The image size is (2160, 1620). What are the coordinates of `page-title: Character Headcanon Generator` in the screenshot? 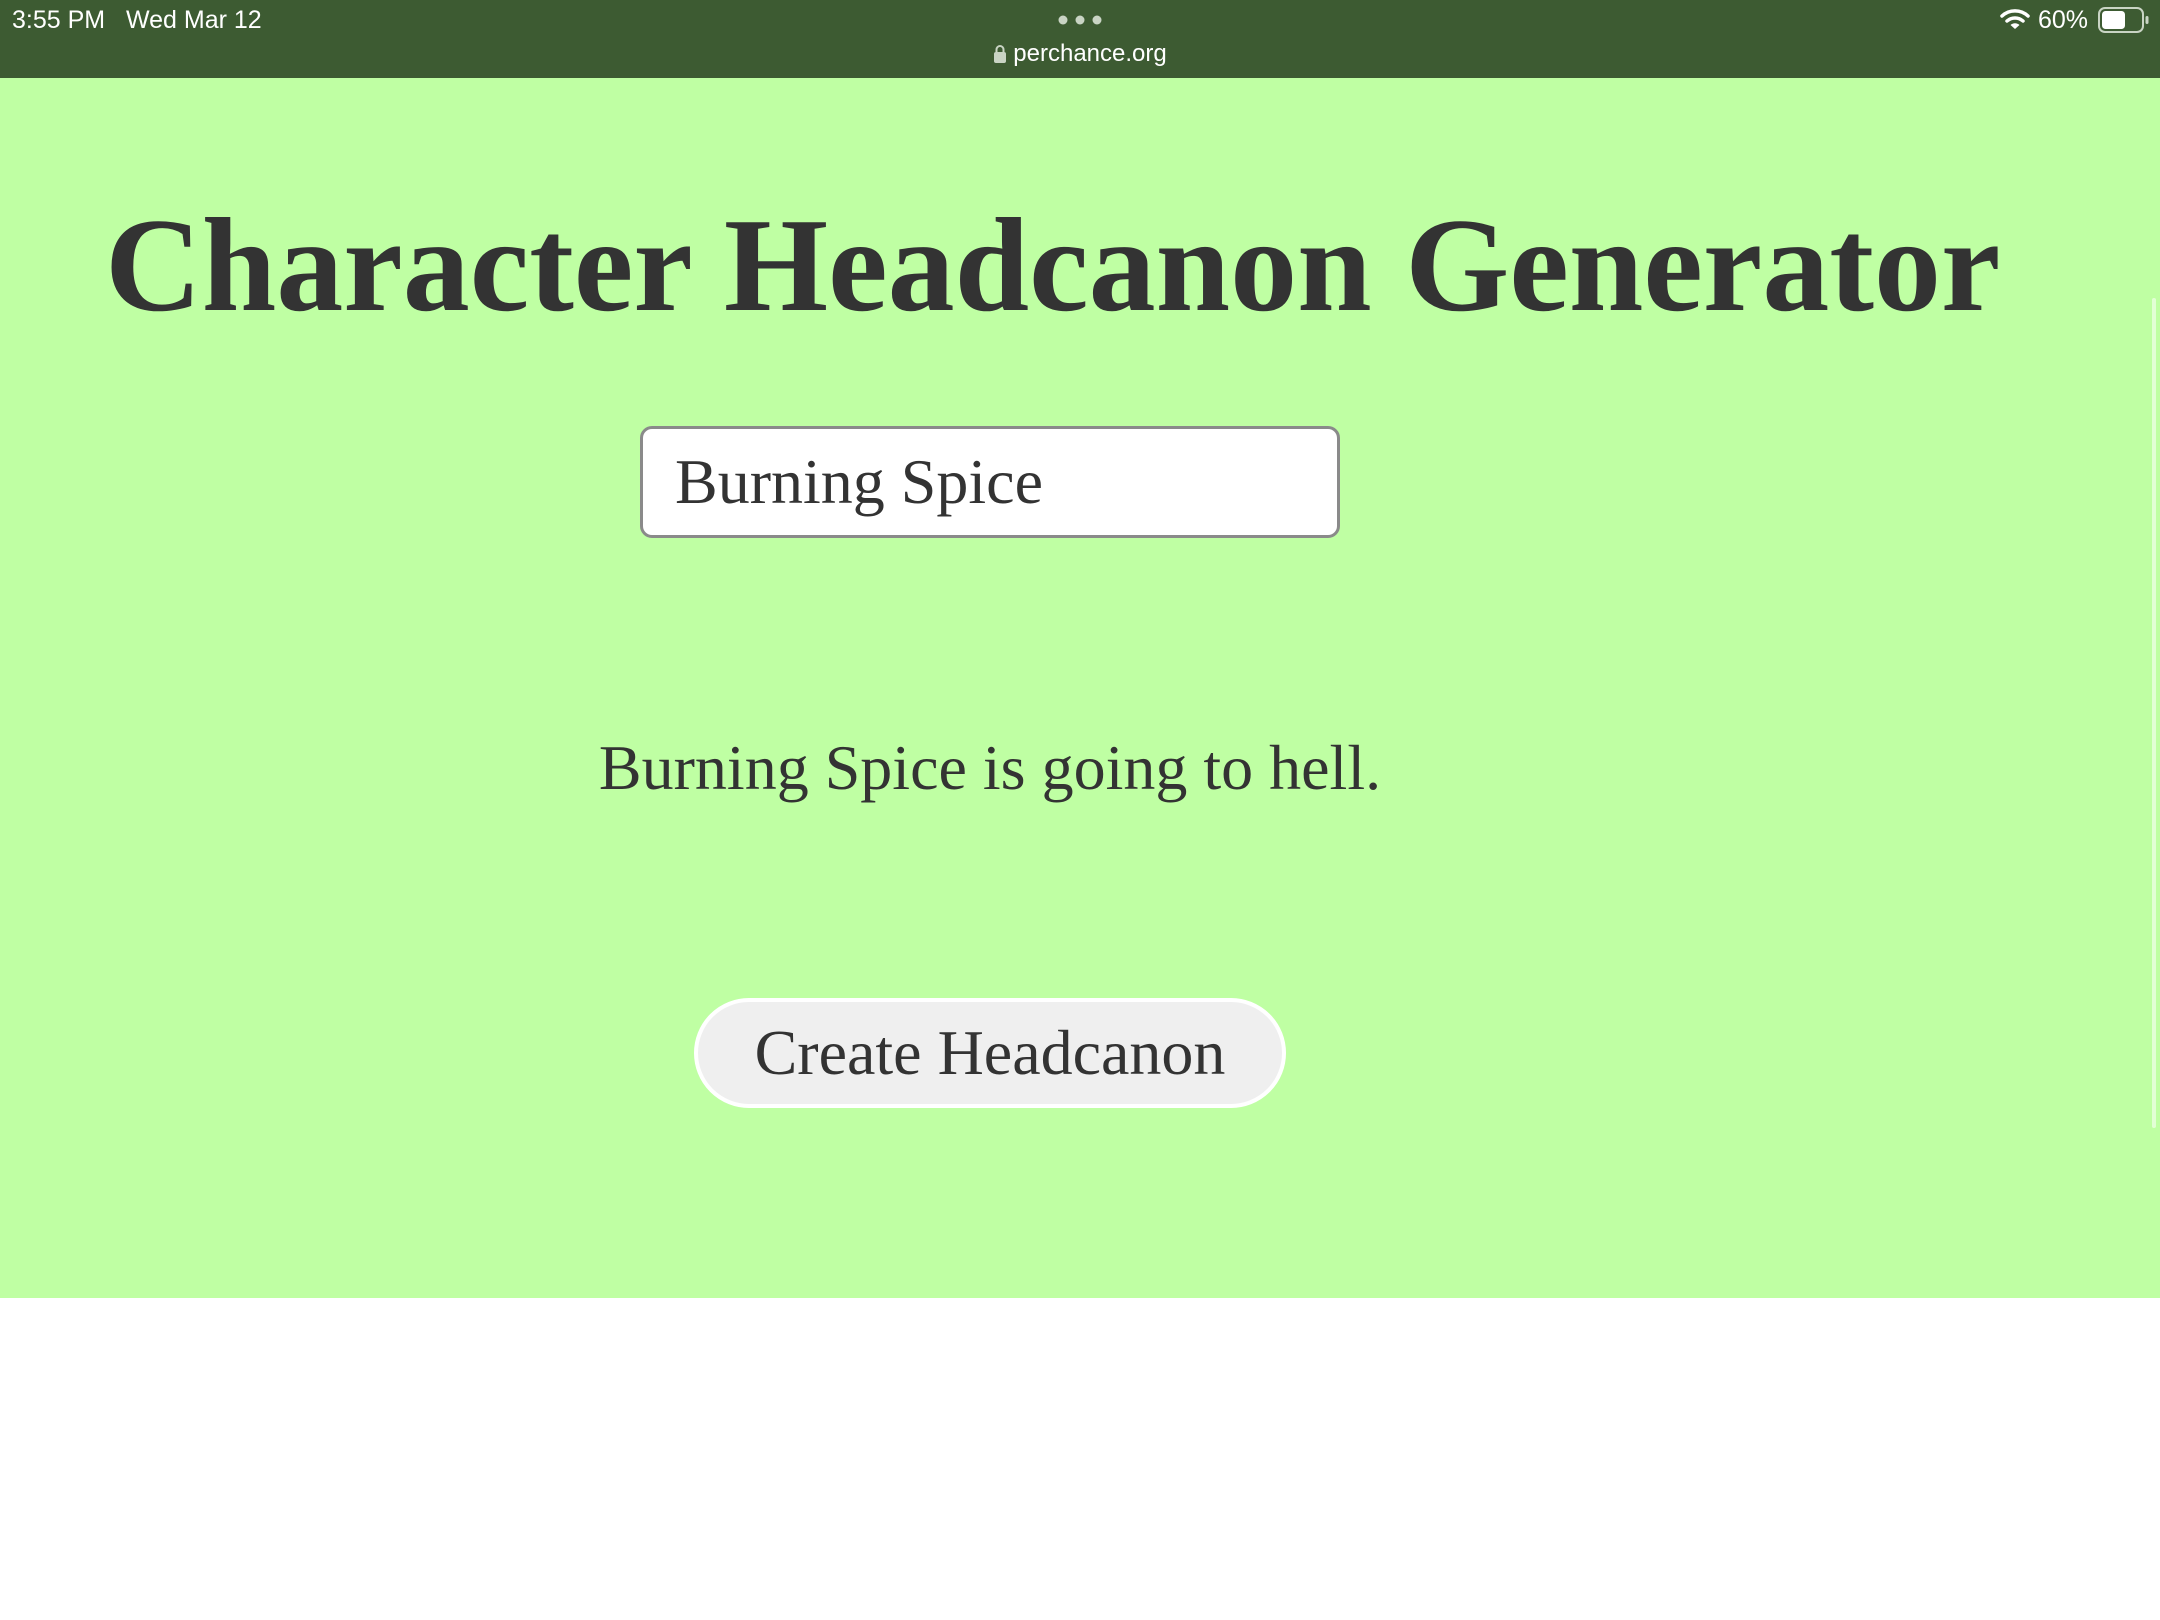 It's located at (1053, 265).